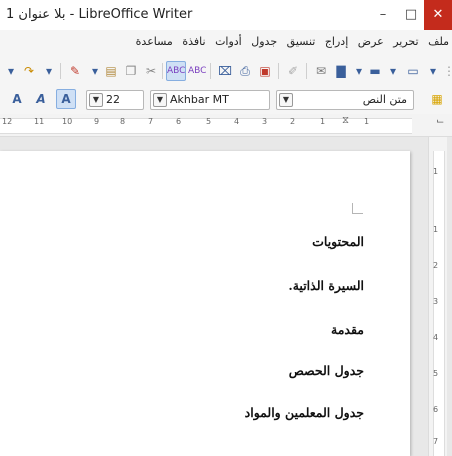 Image resolution: width=452 pixels, height=456 pixels. I want to click on ruler-tick: 3, so click(265, 121).